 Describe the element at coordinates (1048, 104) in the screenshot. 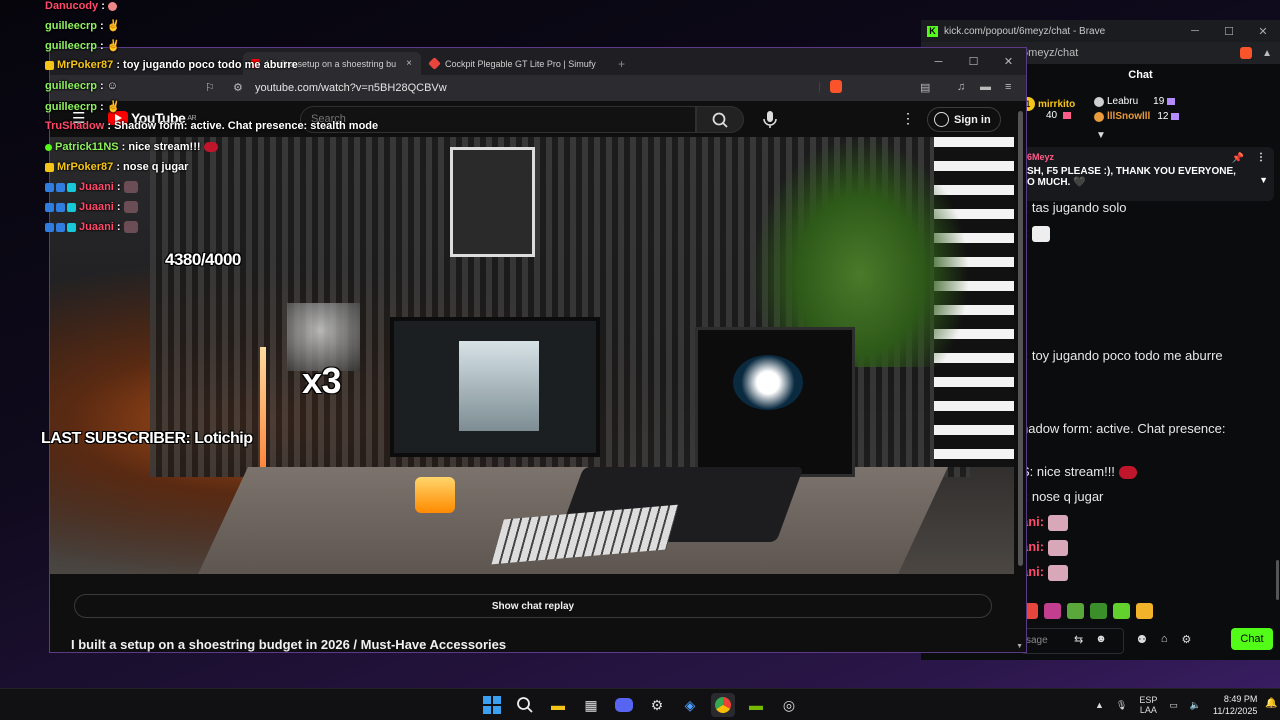

I see `top-gifter-1: 1 mirrkito` at that location.